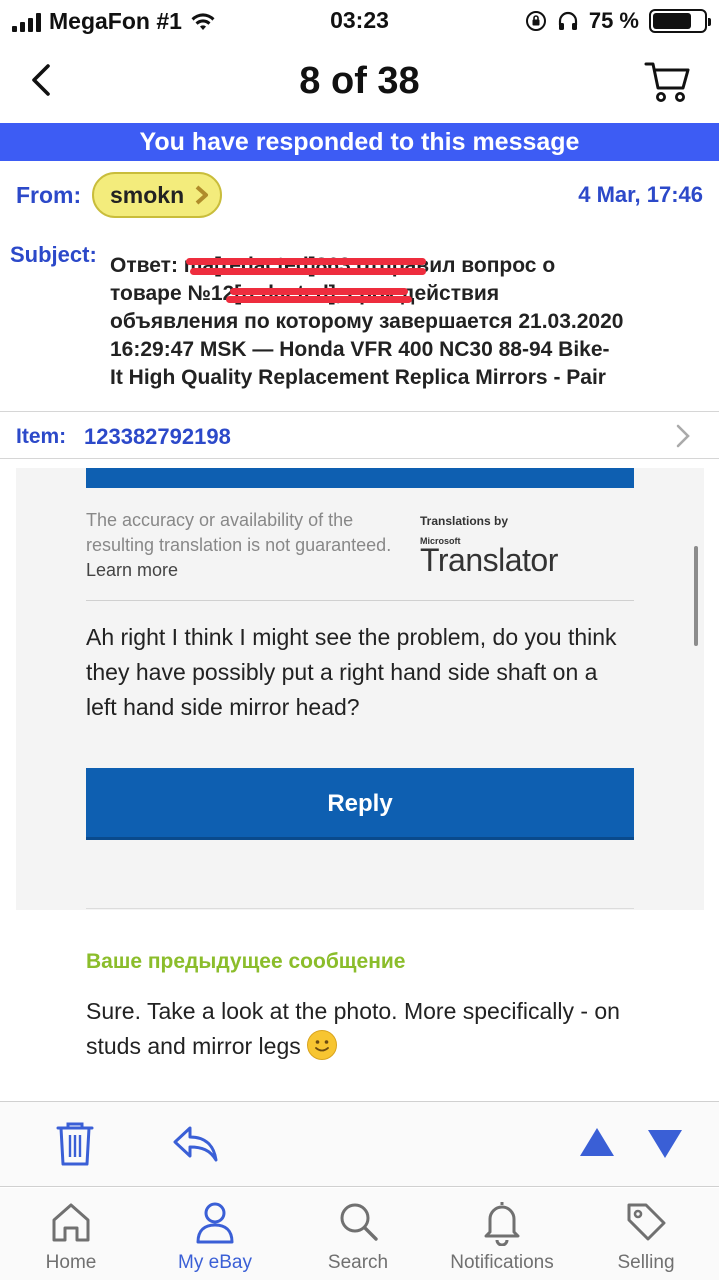 The height and width of the screenshot is (1280, 719). I want to click on subject-line: товаре №12[redacted], срок действия, so click(305, 293).